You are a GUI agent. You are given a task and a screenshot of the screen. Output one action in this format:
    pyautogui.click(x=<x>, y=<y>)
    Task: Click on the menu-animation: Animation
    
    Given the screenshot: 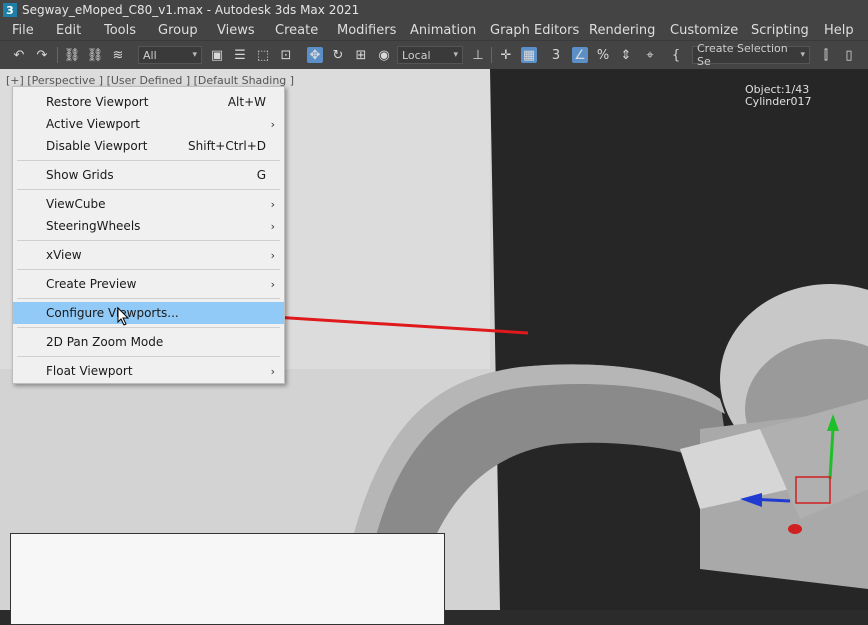 What is the action you would take?
    pyautogui.click(x=443, y=30)
    